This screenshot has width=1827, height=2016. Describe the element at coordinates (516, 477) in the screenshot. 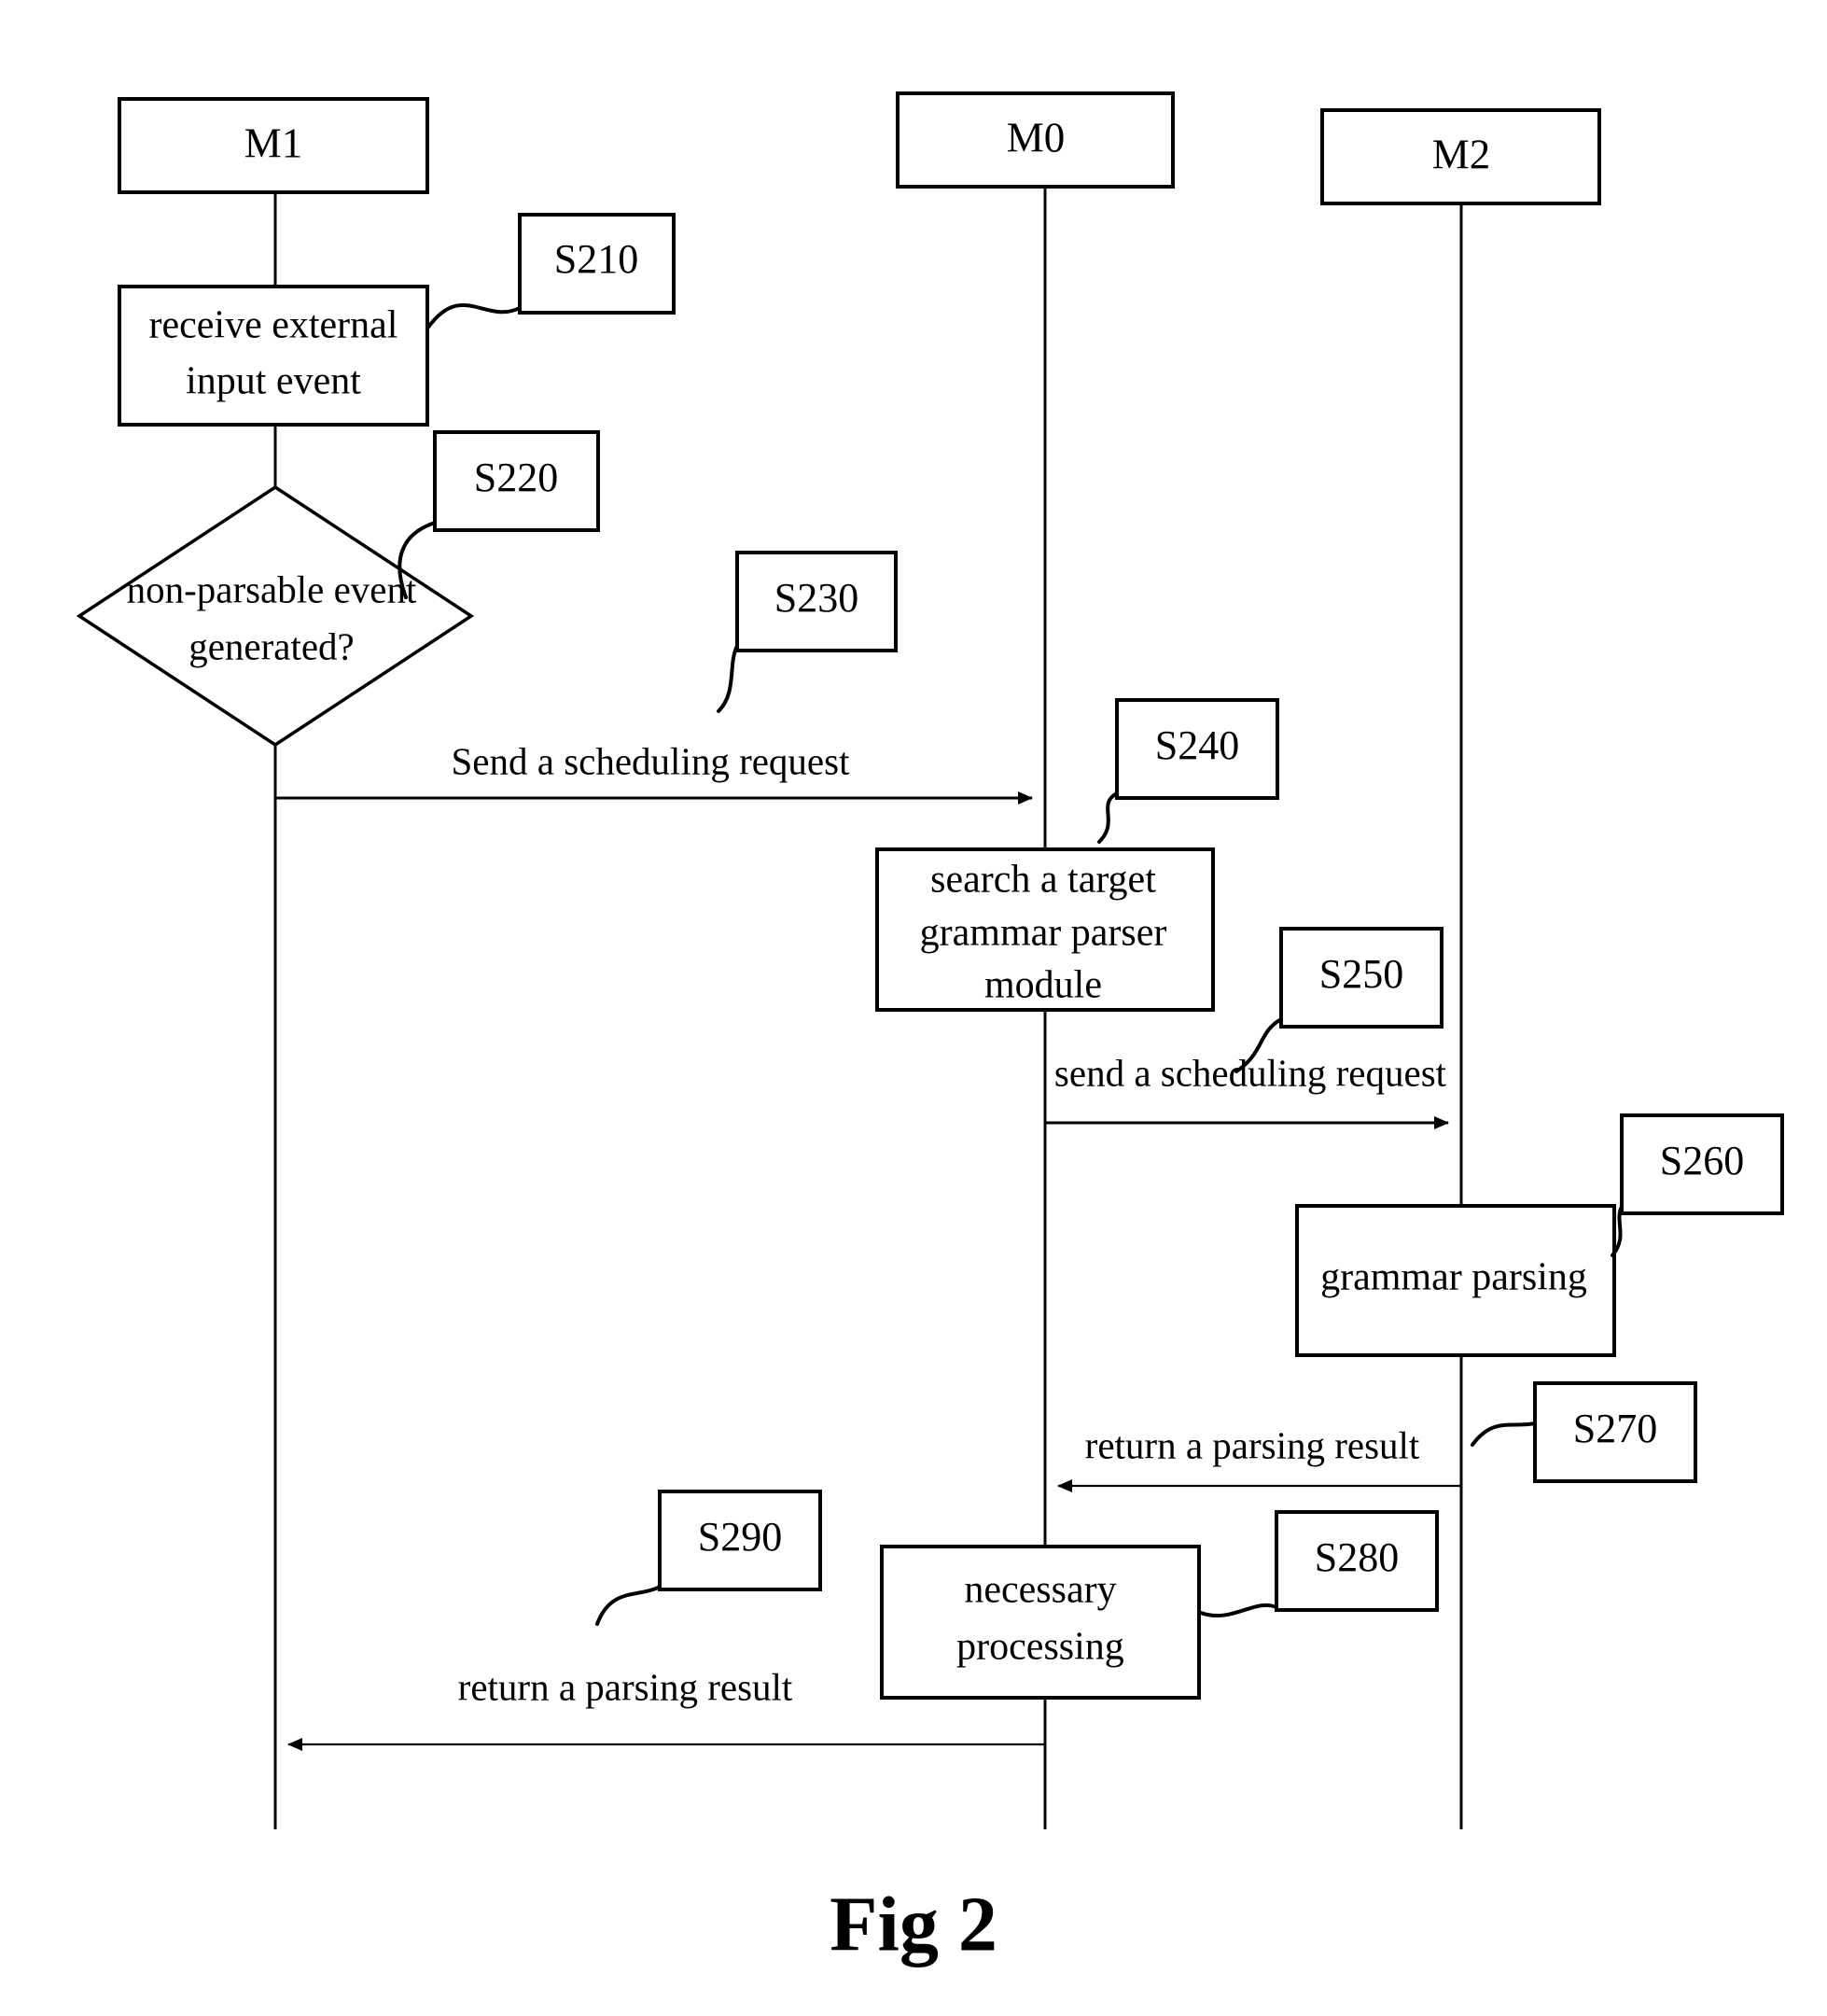

I see `step-ref-label-s220: S220` at that location.